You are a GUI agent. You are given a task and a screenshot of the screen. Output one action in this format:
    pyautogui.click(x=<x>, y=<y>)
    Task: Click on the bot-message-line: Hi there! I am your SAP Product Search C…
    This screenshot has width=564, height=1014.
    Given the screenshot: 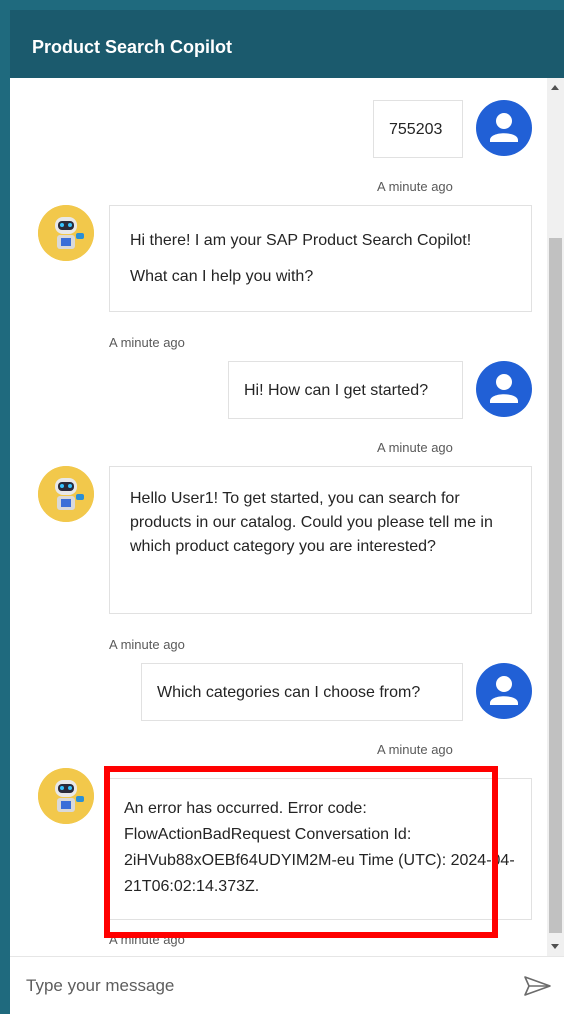 What is the action you would take?
    pyautogui.click(x=301, y=240)
    